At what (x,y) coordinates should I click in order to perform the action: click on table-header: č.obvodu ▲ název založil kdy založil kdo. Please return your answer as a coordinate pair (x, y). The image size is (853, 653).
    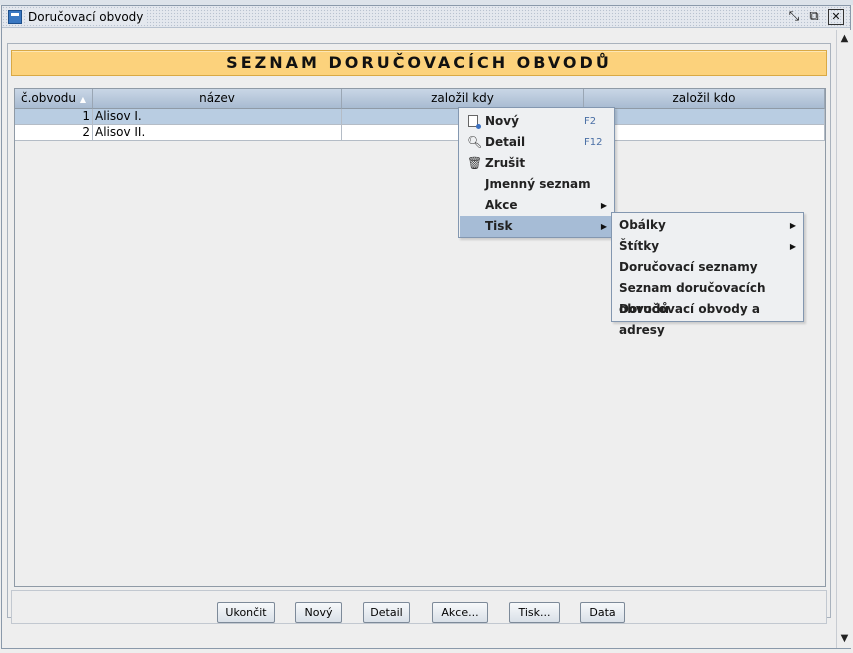
    Looking at the image, I should click on (420, 99).